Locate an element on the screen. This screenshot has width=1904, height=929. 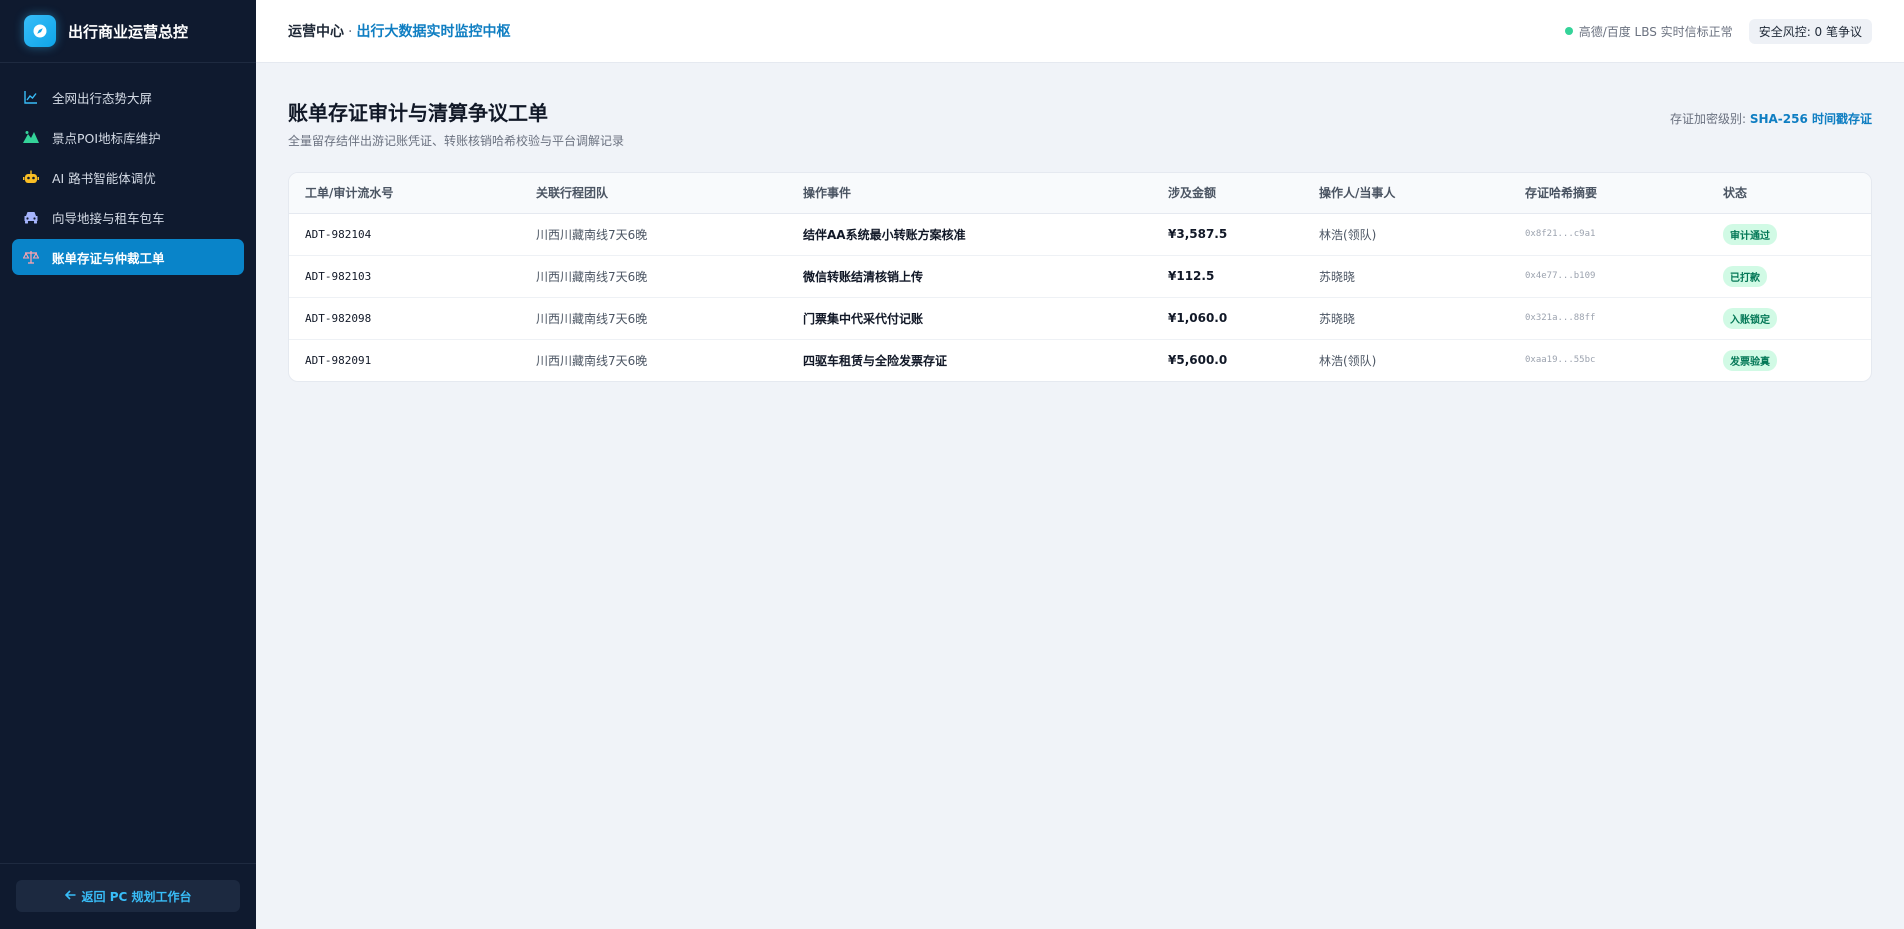
operation-event: 结伴AA系统最小转账方案核准 is located at coordinates (969, 234).